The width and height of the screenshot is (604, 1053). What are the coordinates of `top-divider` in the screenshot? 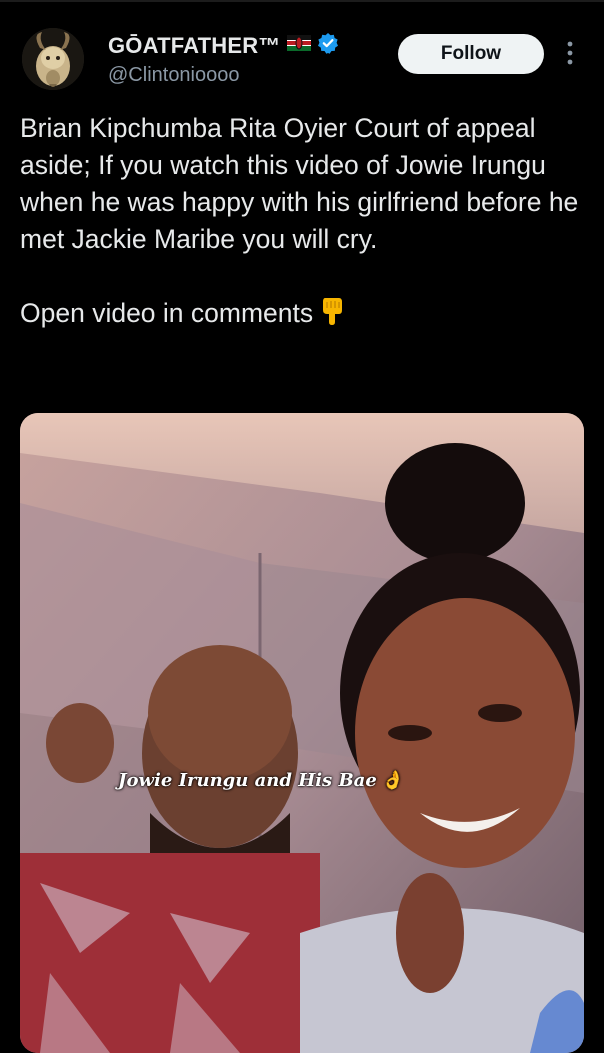 It's located at (302, 1).